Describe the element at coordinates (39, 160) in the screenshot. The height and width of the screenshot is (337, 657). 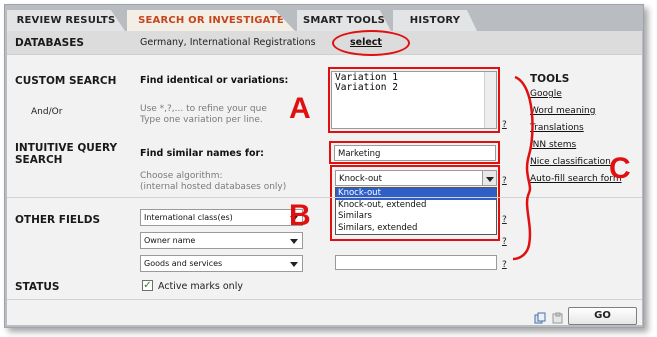
I see `intuitive-query-label-2: SEARCH` at that location.